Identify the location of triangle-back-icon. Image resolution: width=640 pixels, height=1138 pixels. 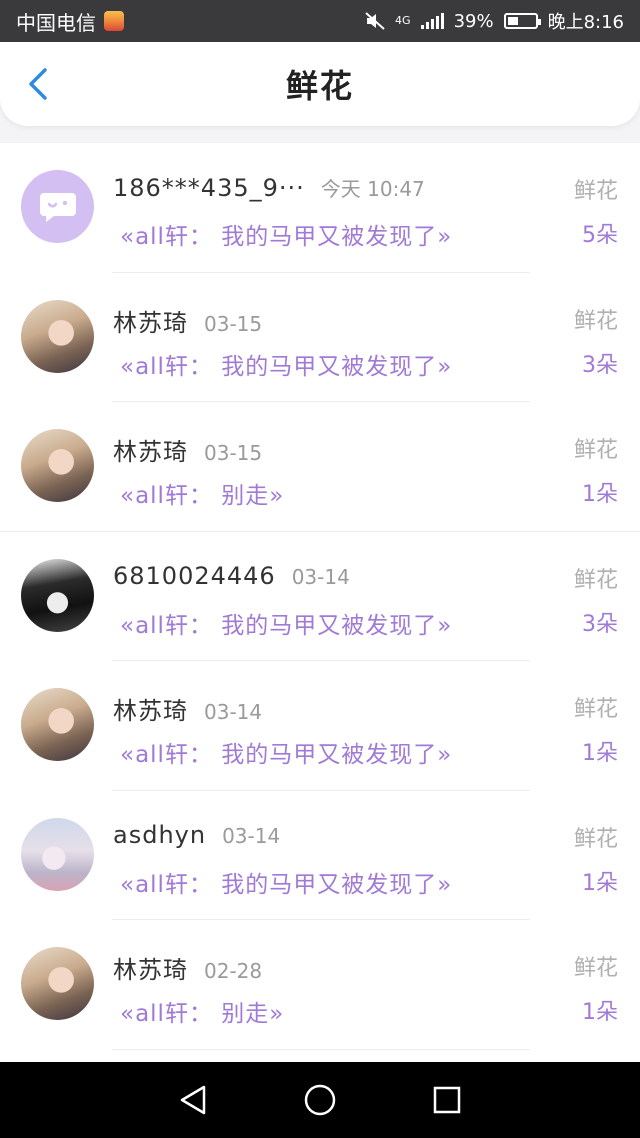
(193, 1100).